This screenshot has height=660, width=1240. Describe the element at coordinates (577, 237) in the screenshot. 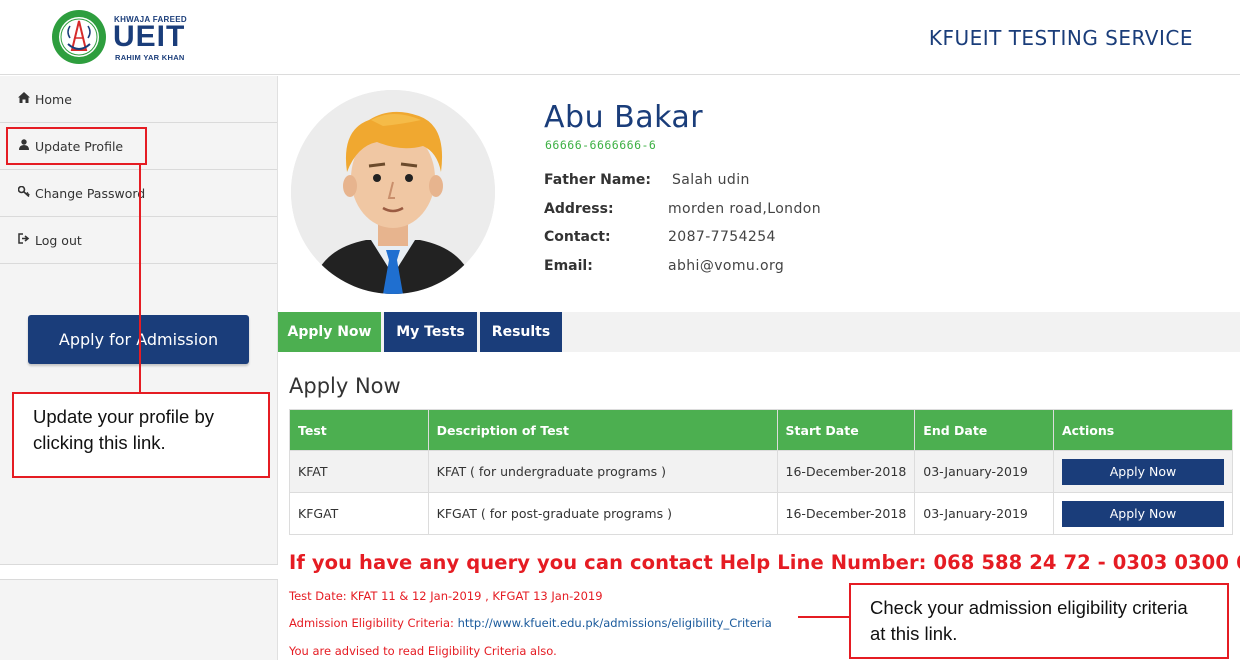

I see `contact-label: Contact:` at that location.